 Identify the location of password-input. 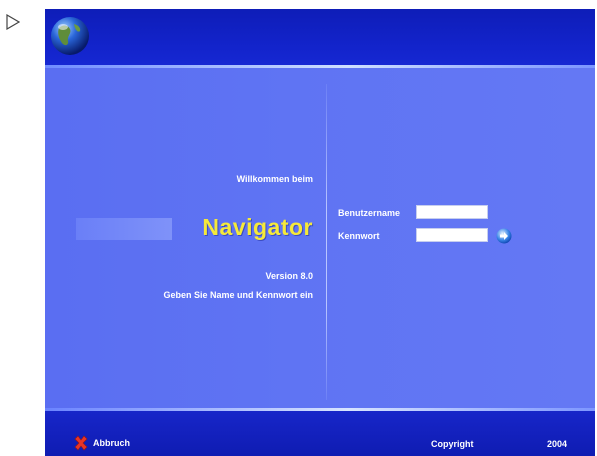
(452, 235).